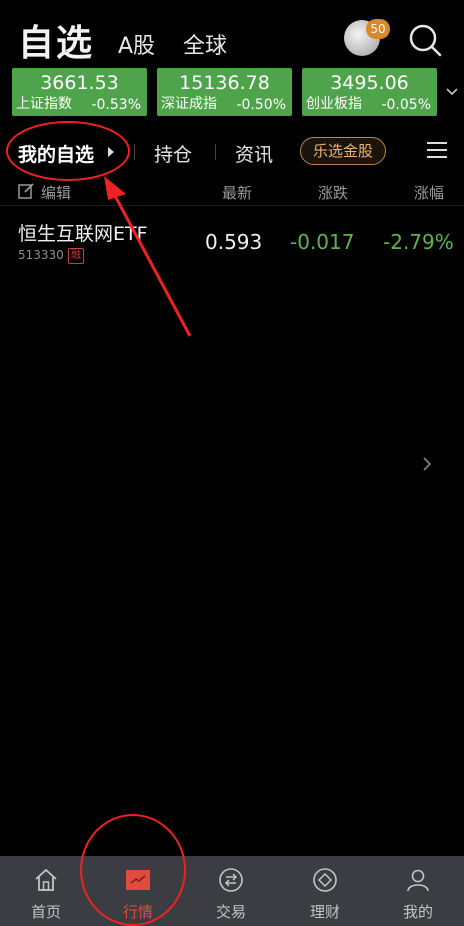 The width and height of the screenshot is (464, 926). Describe the element at coordinates (231, 880) in the screenshot. I see `trade-icon` at that location.